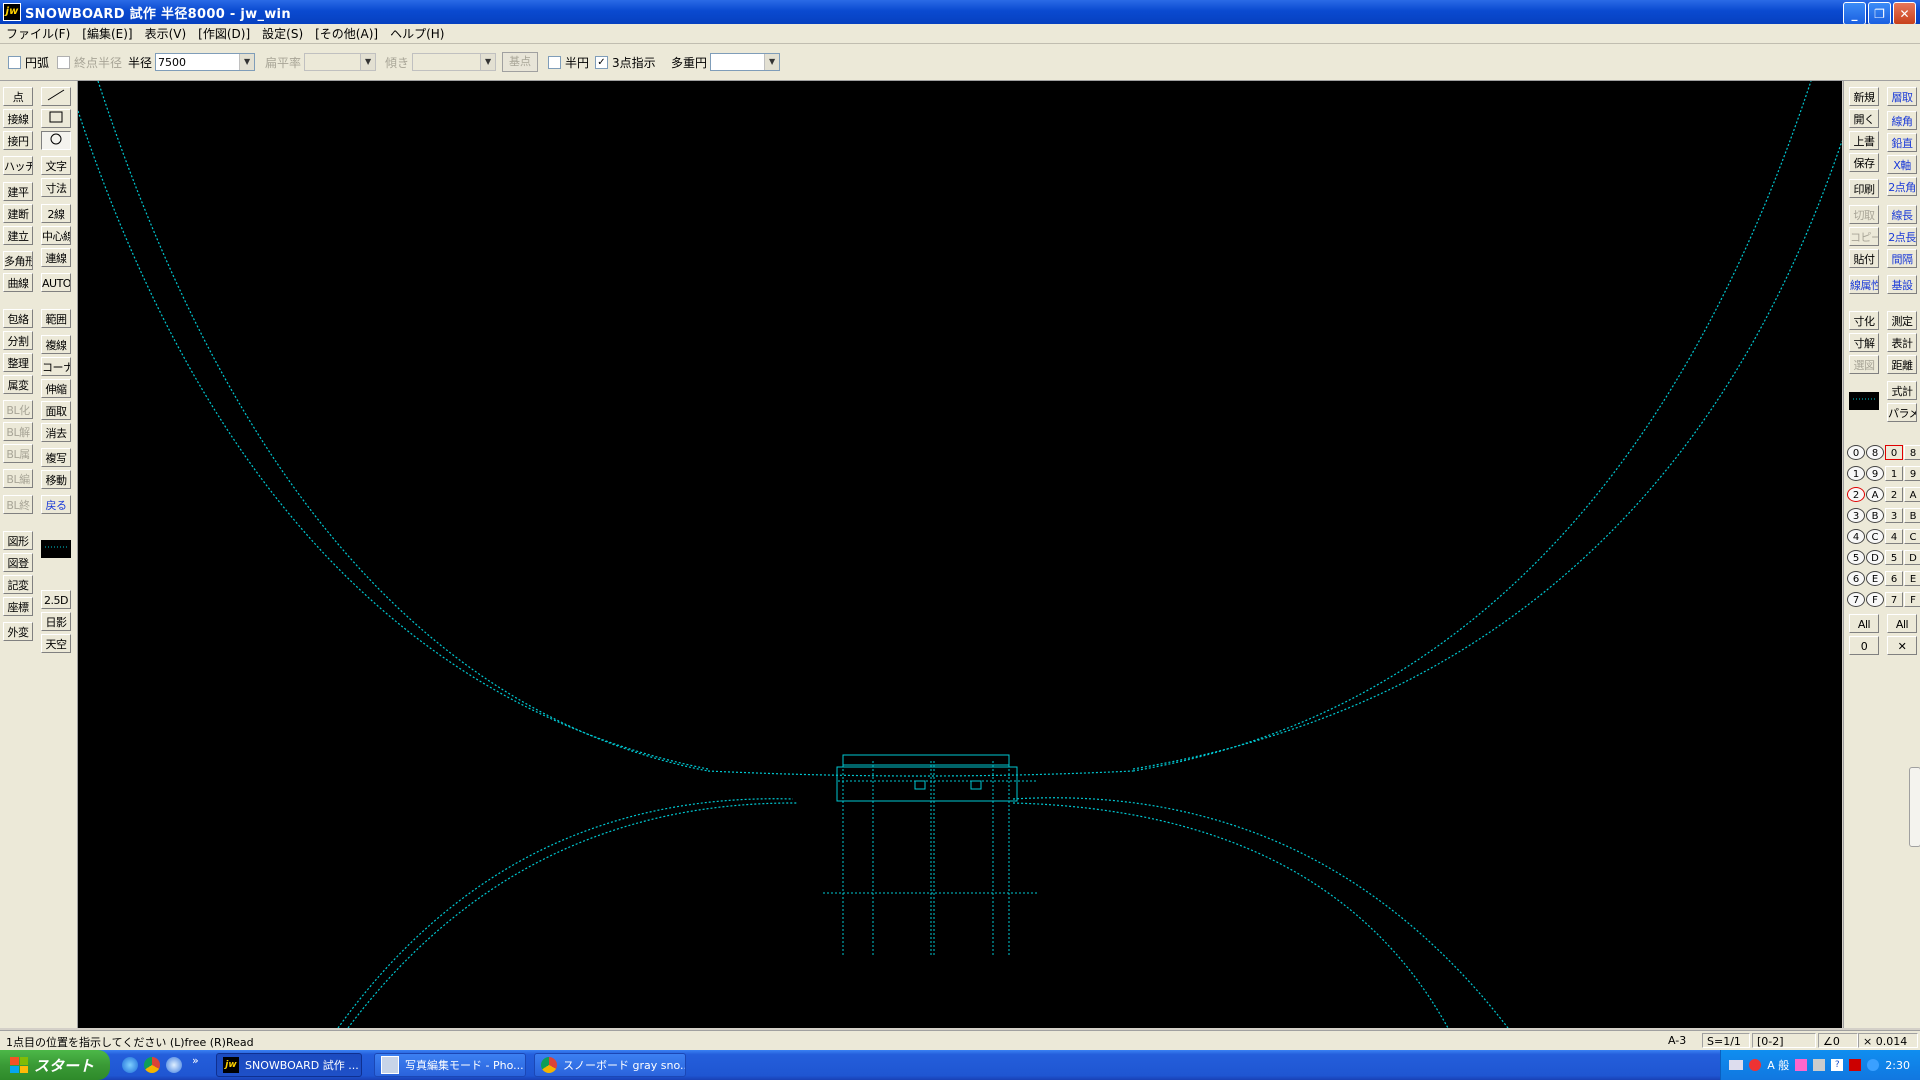  What do you see at coordinates (205, 62) in the screenshot?
I see `radius-combo: 7500 ▼` at bounding box center [205, 62].